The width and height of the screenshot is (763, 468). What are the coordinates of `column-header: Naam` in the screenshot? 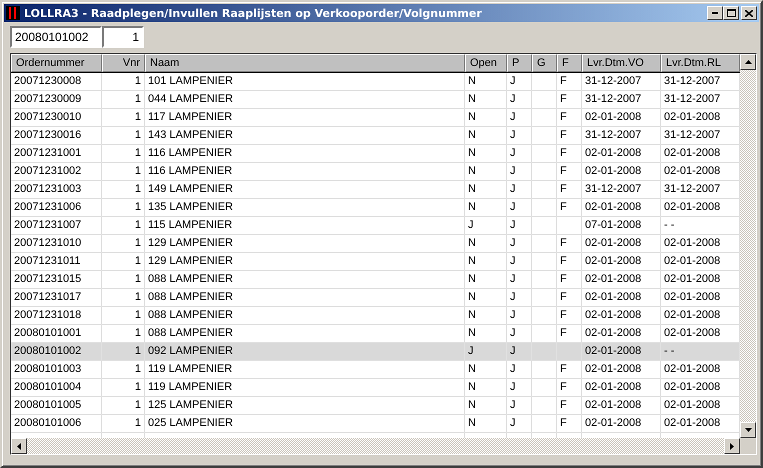 It's located at (305, 63).